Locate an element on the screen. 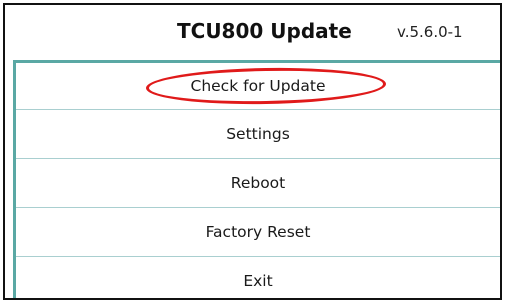  version-label: v.5.6.0-1 is located at coordinates (430, 32).